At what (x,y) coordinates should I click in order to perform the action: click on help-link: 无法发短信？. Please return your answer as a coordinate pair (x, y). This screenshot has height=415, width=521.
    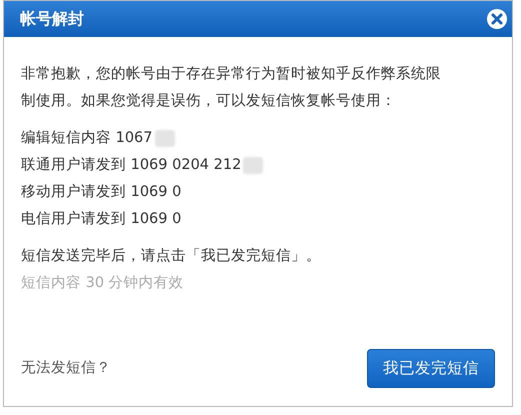
    Looking at the image, I should click on (66, 369).